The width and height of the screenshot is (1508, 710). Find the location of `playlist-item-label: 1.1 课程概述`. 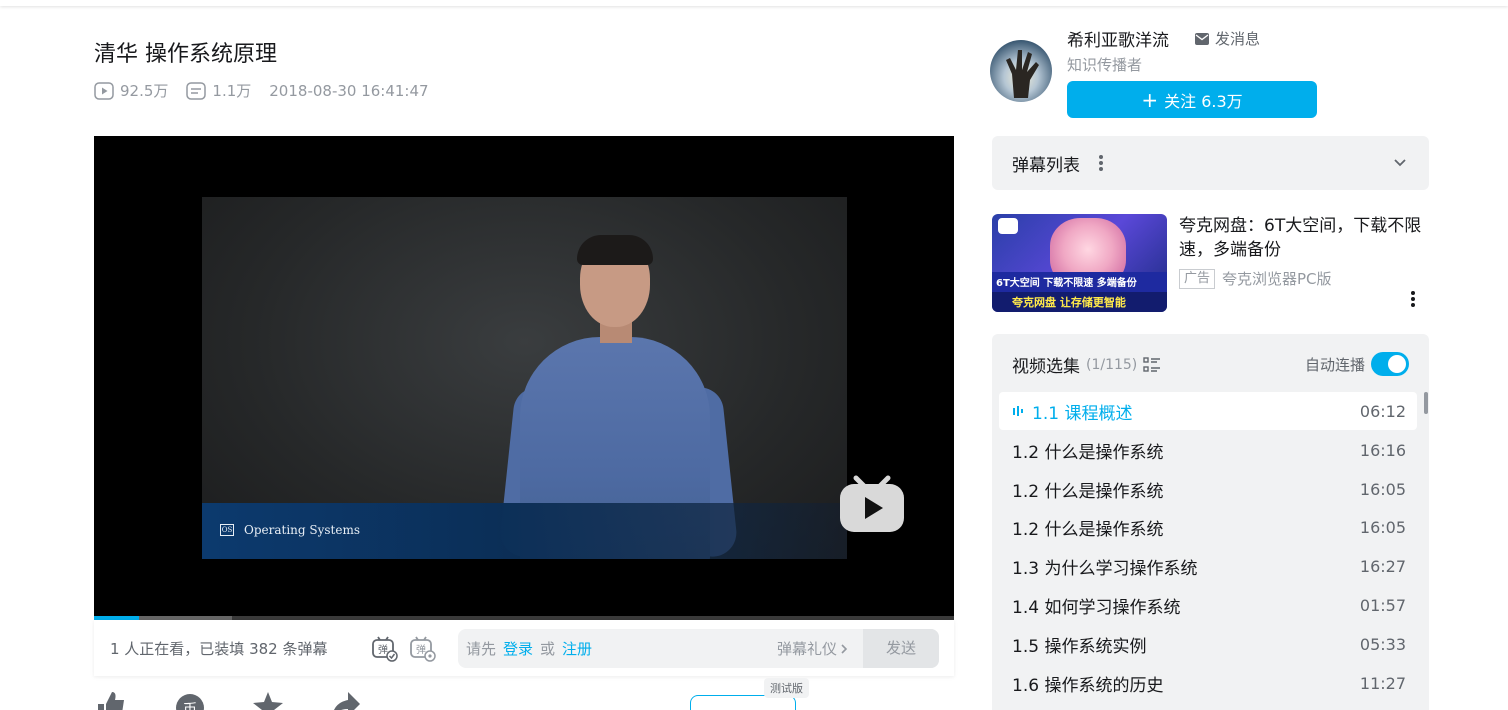

playlist-item-label: 1.1 课程概述 is located at coordinates (1082, 413).